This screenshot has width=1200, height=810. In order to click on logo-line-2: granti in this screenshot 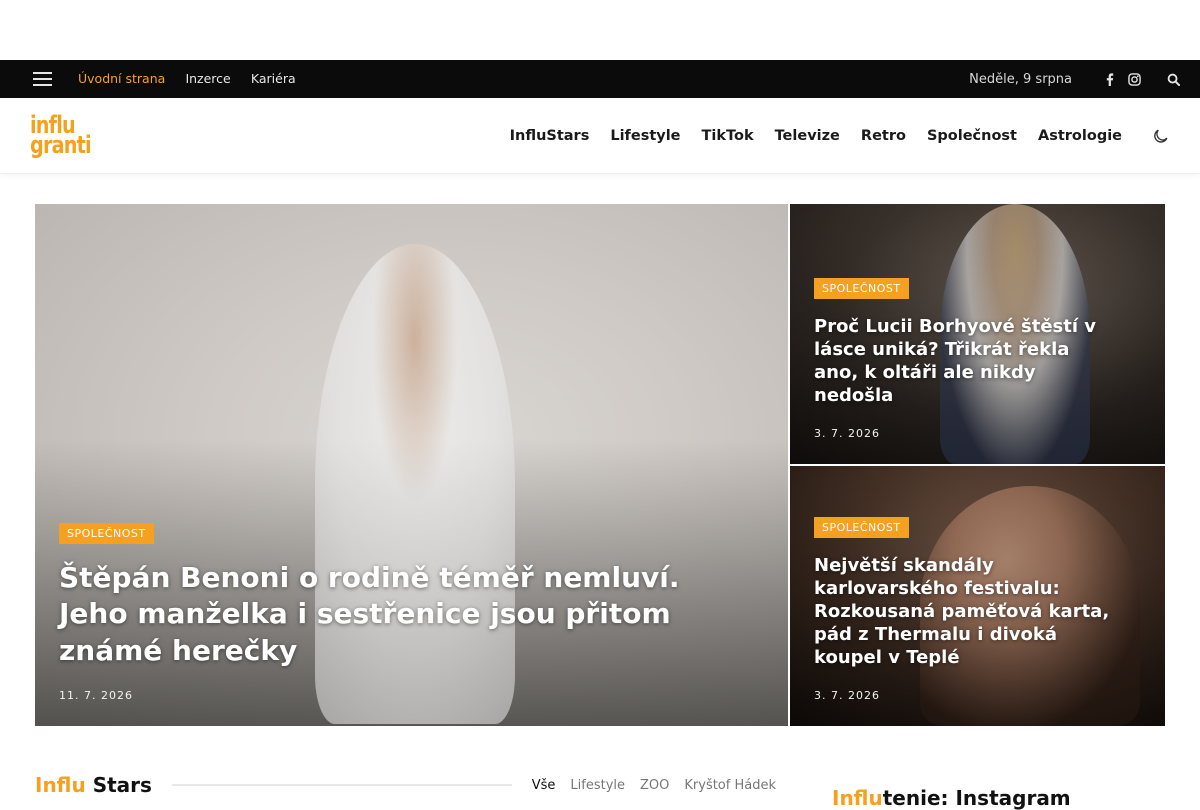, I will do `click(61, 144)`.